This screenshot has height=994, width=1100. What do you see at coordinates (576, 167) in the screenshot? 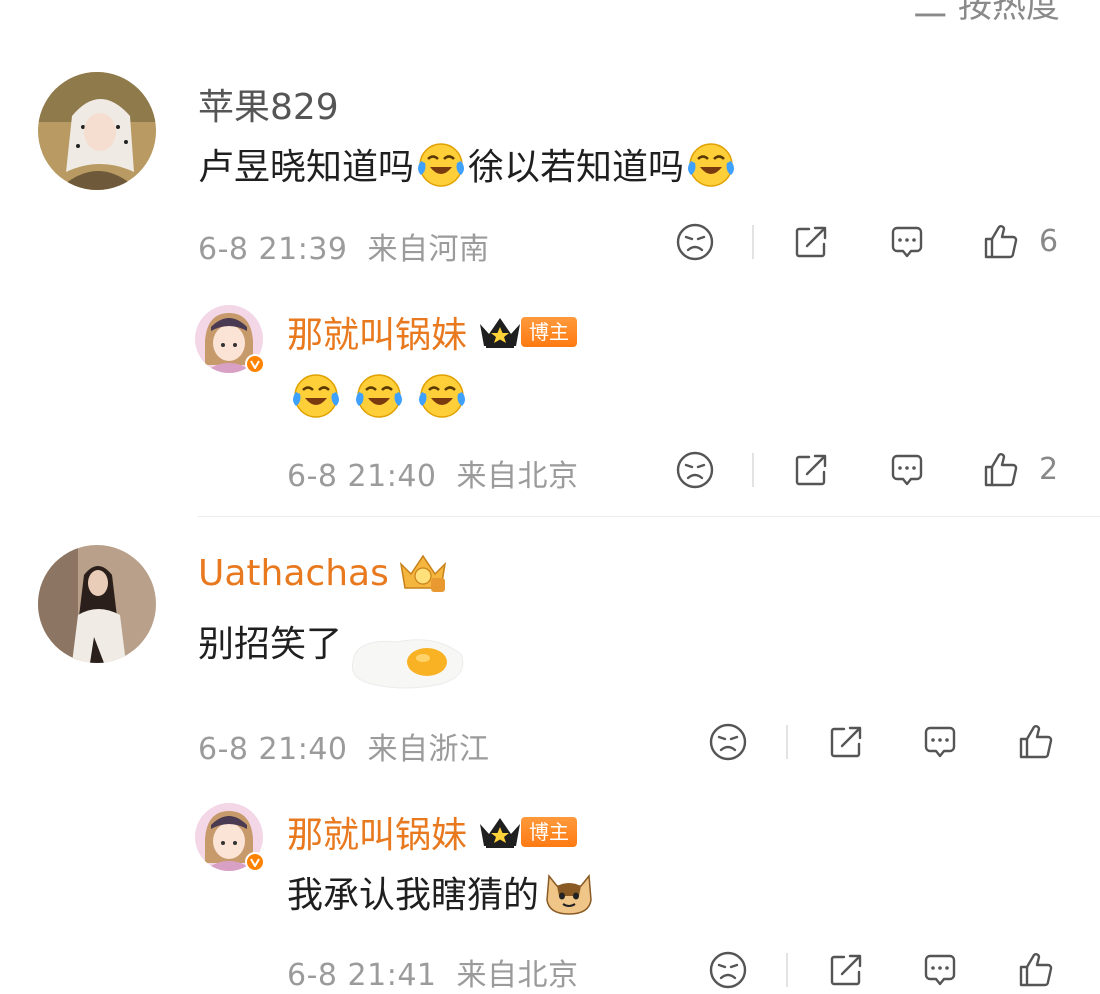
I see `comment-text-part: 徐以若知道吗` at bounding box center [576, 167].